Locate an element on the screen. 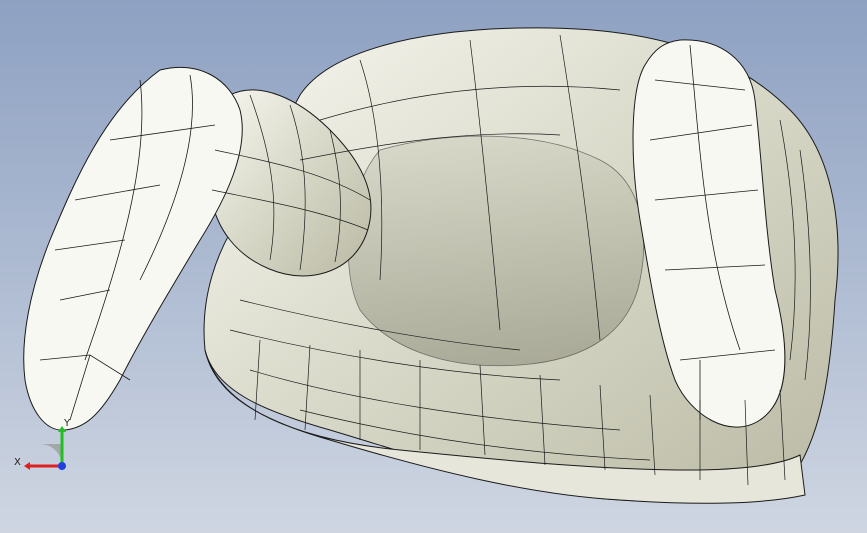 The width and height of the screenshot is (867, 533). y-axis-label: Y is located at coordinates (67, 423).